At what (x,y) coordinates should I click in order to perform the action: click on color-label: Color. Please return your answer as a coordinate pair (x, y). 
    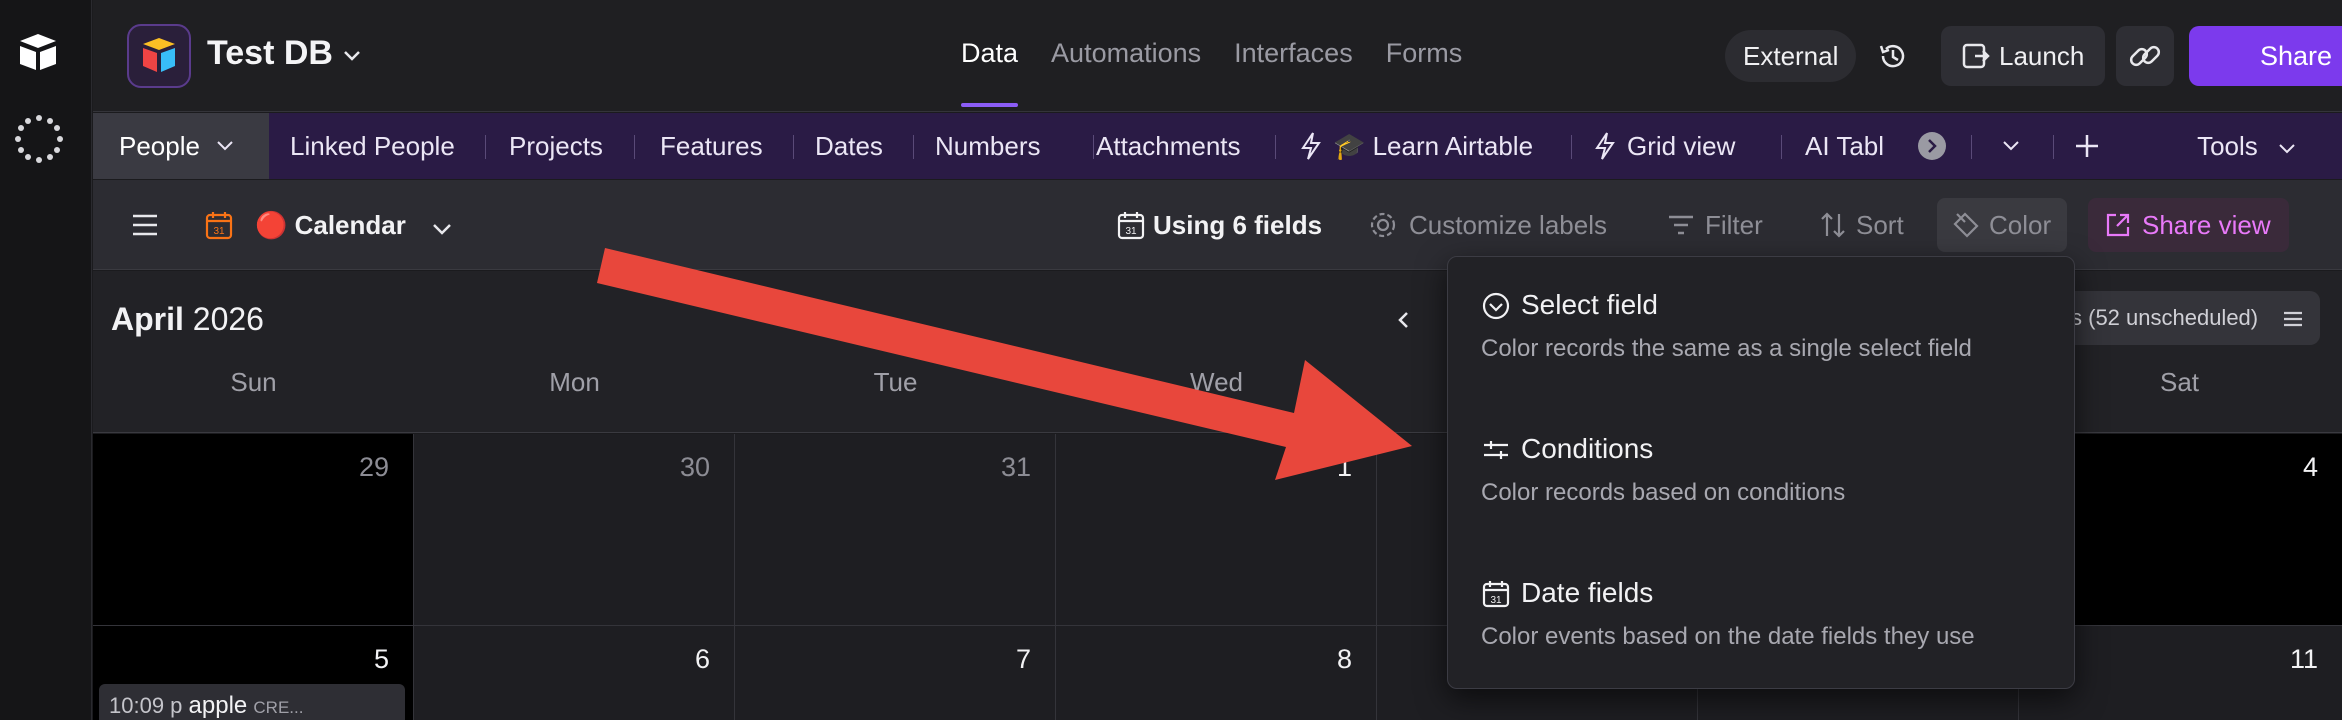
    Looking at the image, I should click on (2020, 225).